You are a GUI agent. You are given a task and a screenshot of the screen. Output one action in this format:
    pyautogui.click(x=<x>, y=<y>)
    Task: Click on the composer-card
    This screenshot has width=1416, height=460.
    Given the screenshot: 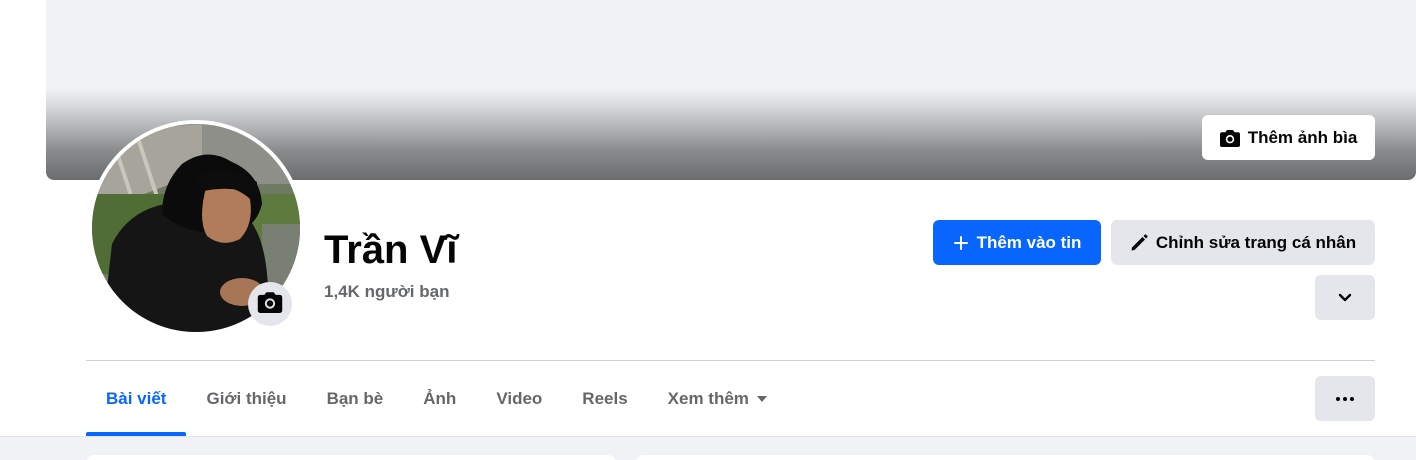 What is the action you would take?
    pyautogui.click(x=1005, y=457)
    